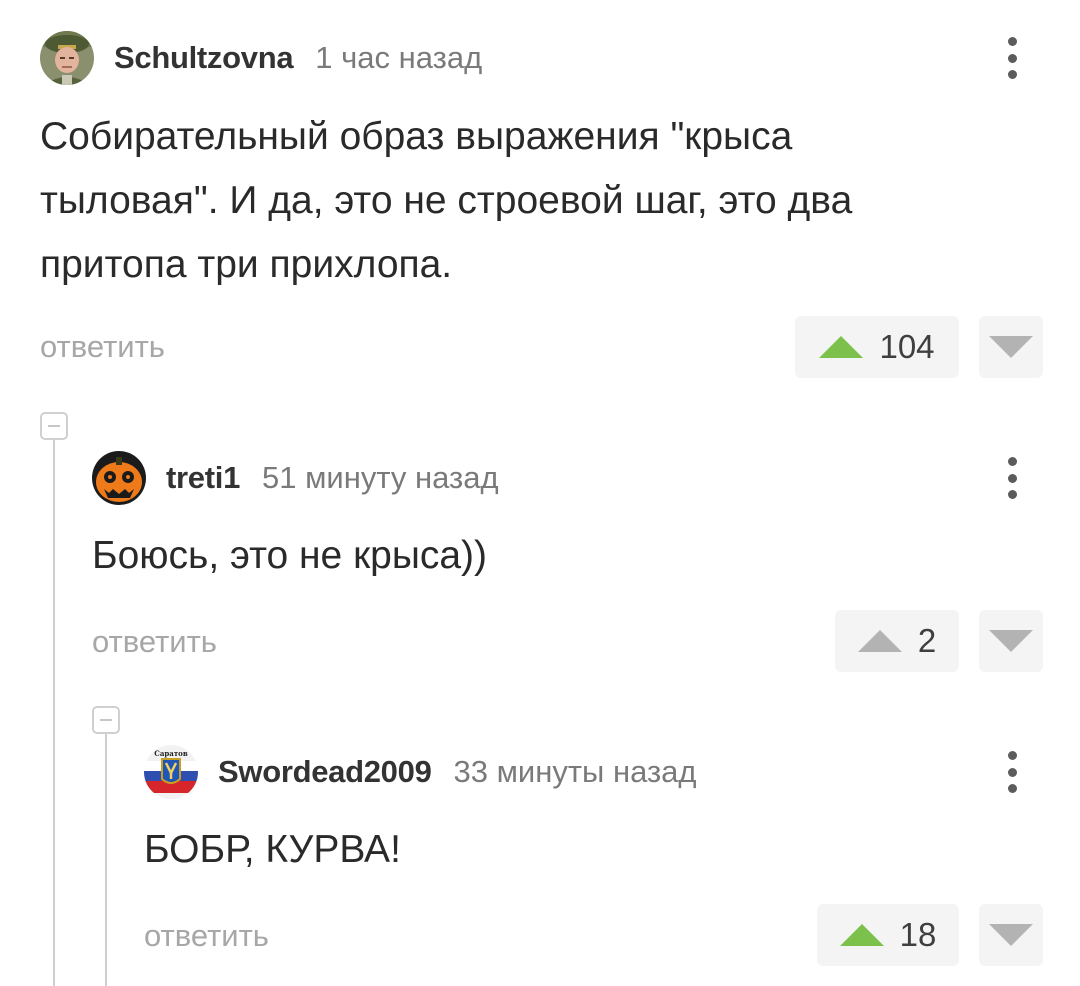 Image resolution: width=1080 pixels, height=986 pixels. Describe the element at coordinates (171, 753) in the screenshot. I see `emblem-caption: Саратов` at that location.